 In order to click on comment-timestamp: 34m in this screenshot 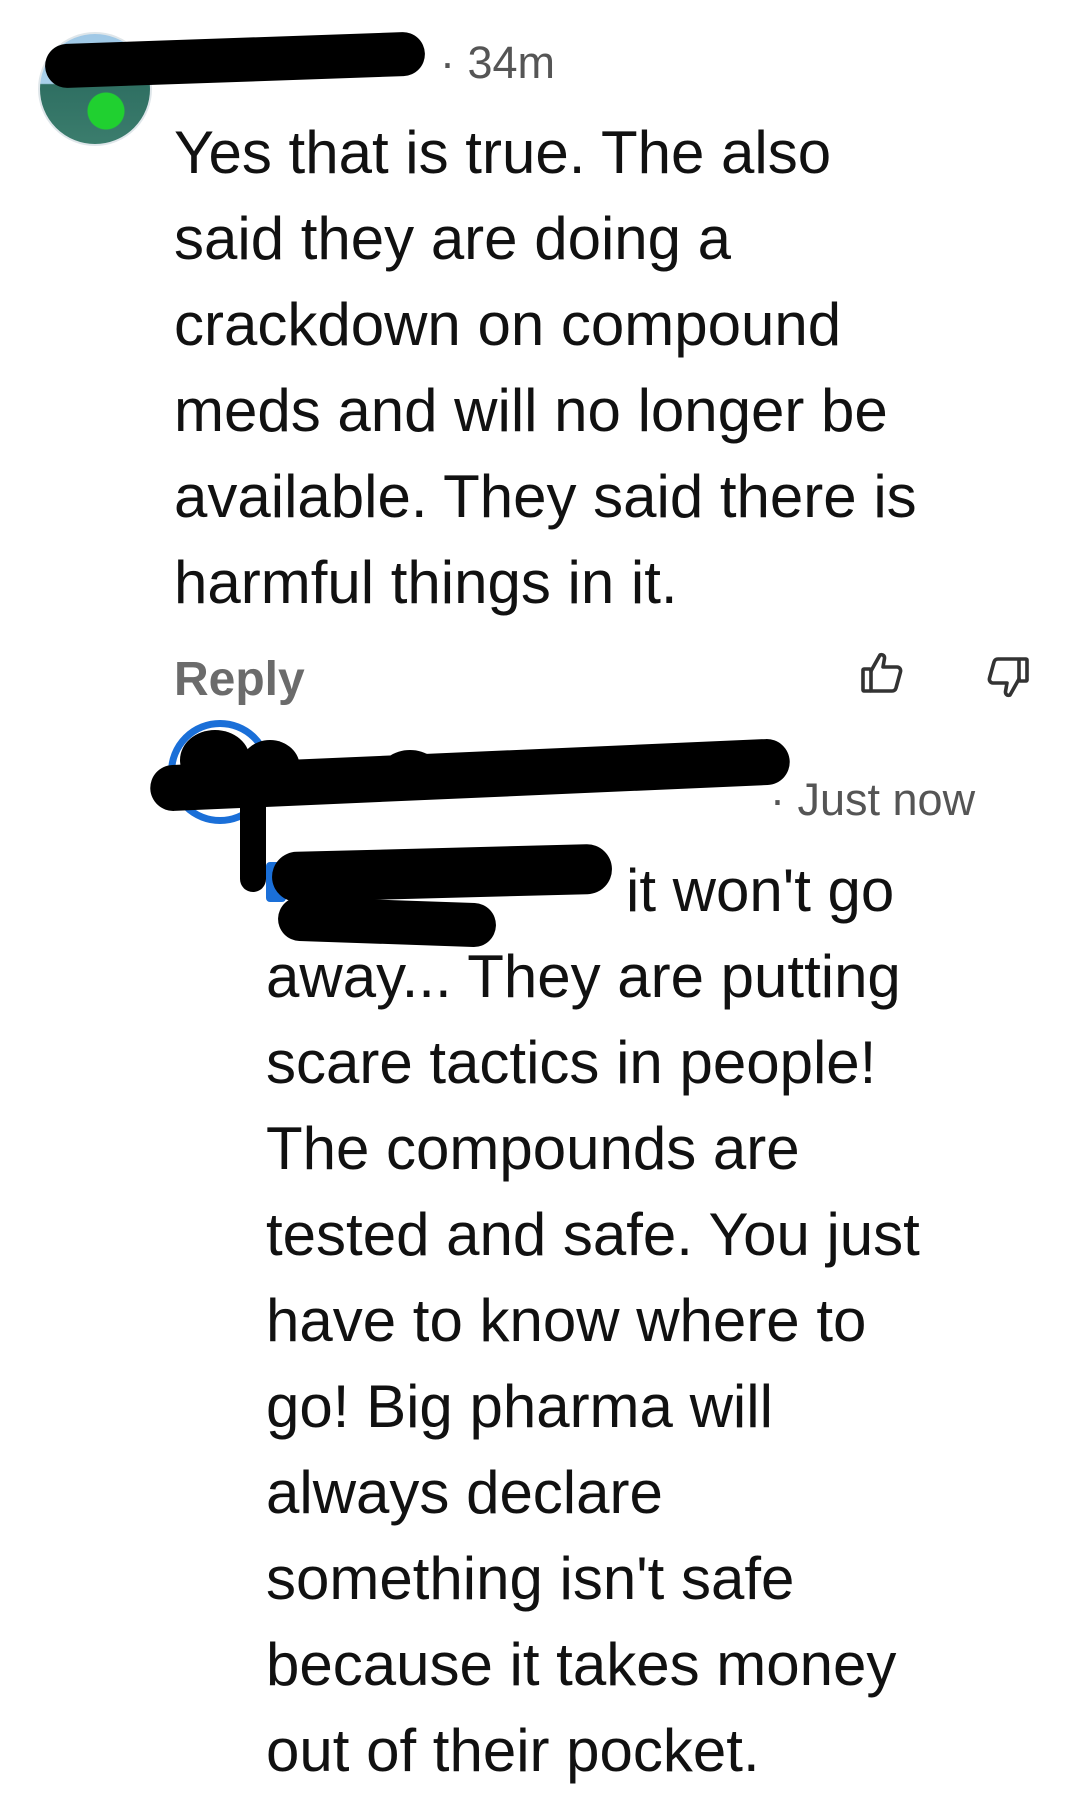, I will do `click(511, 62)`.